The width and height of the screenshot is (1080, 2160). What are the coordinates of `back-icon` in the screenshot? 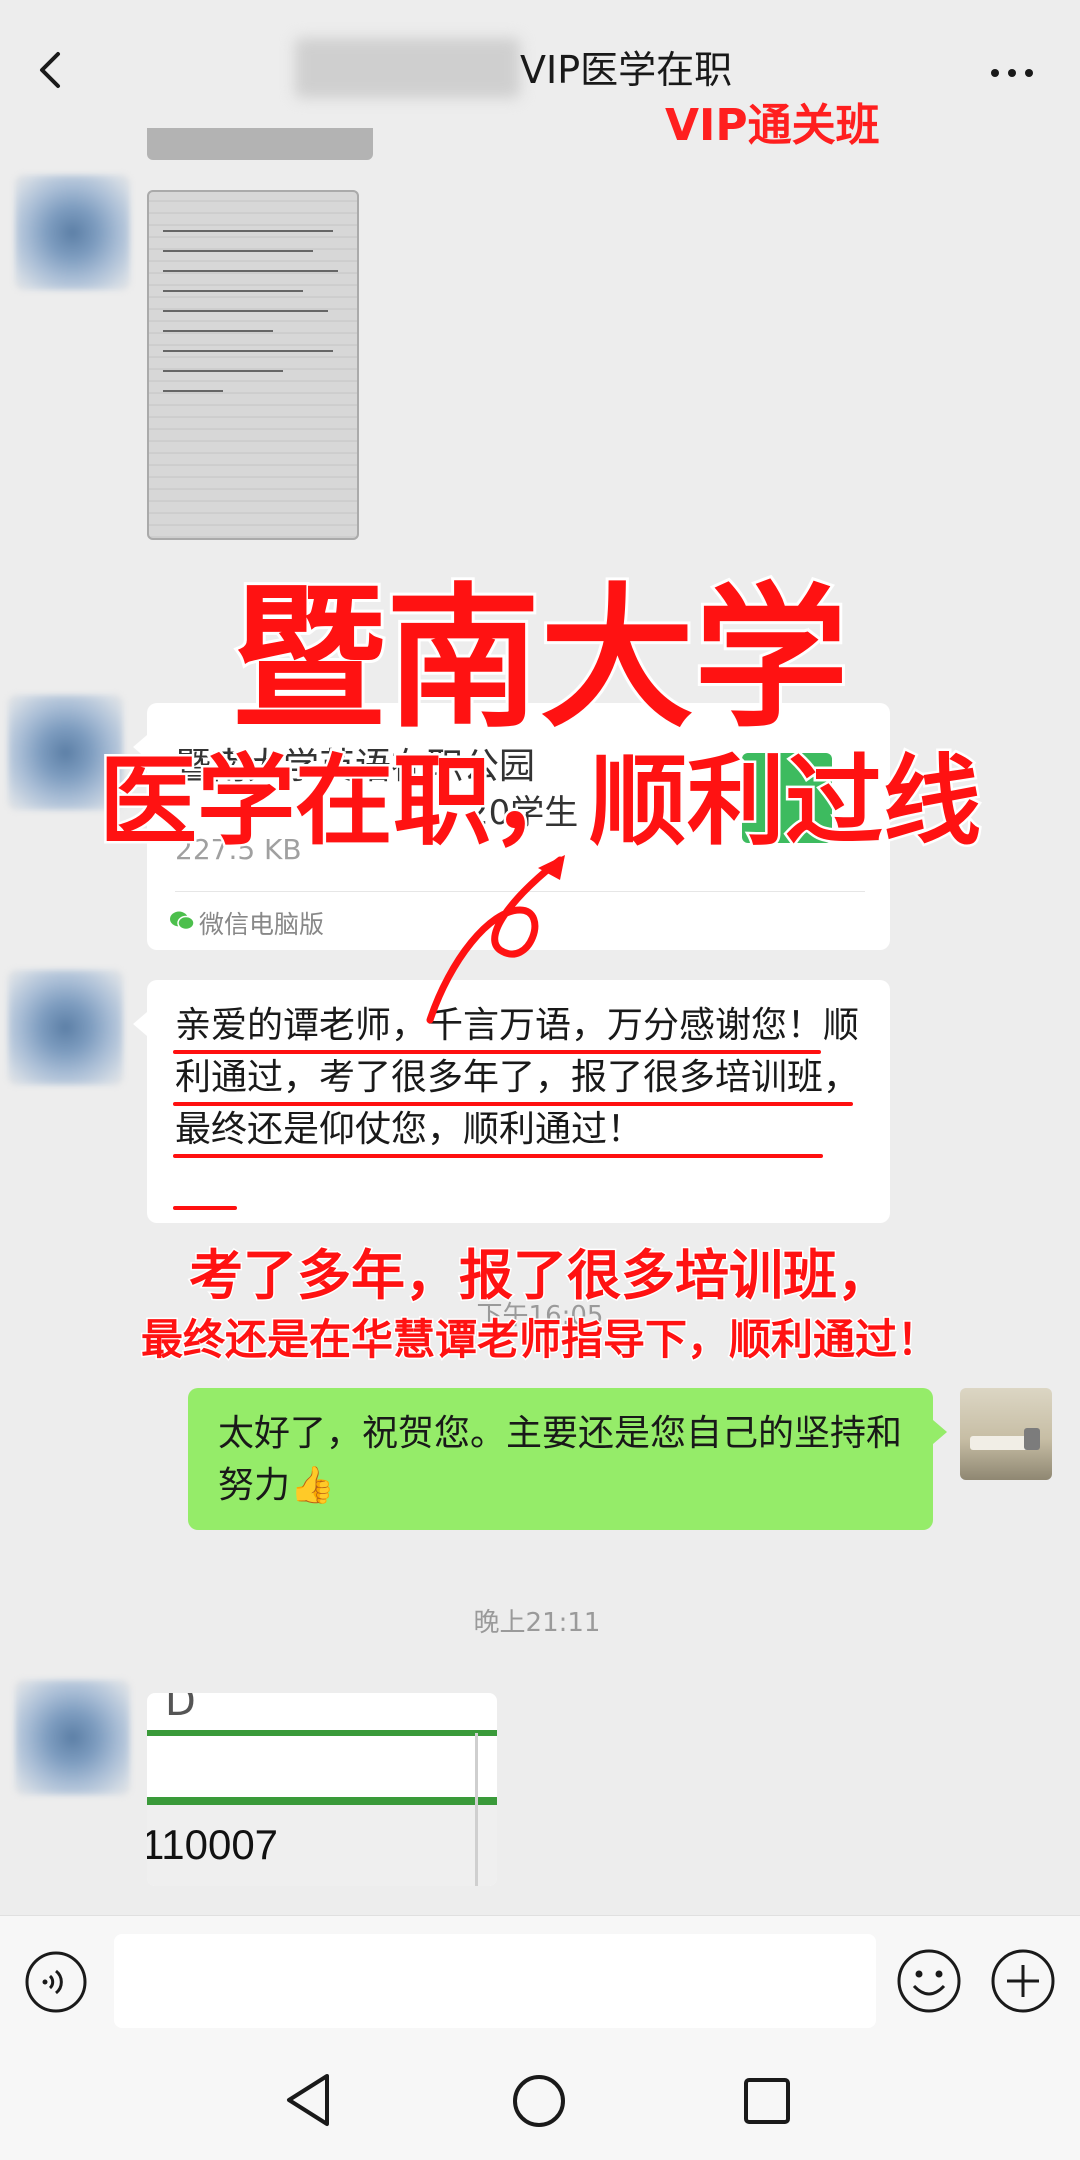 It's located at (52, 70).